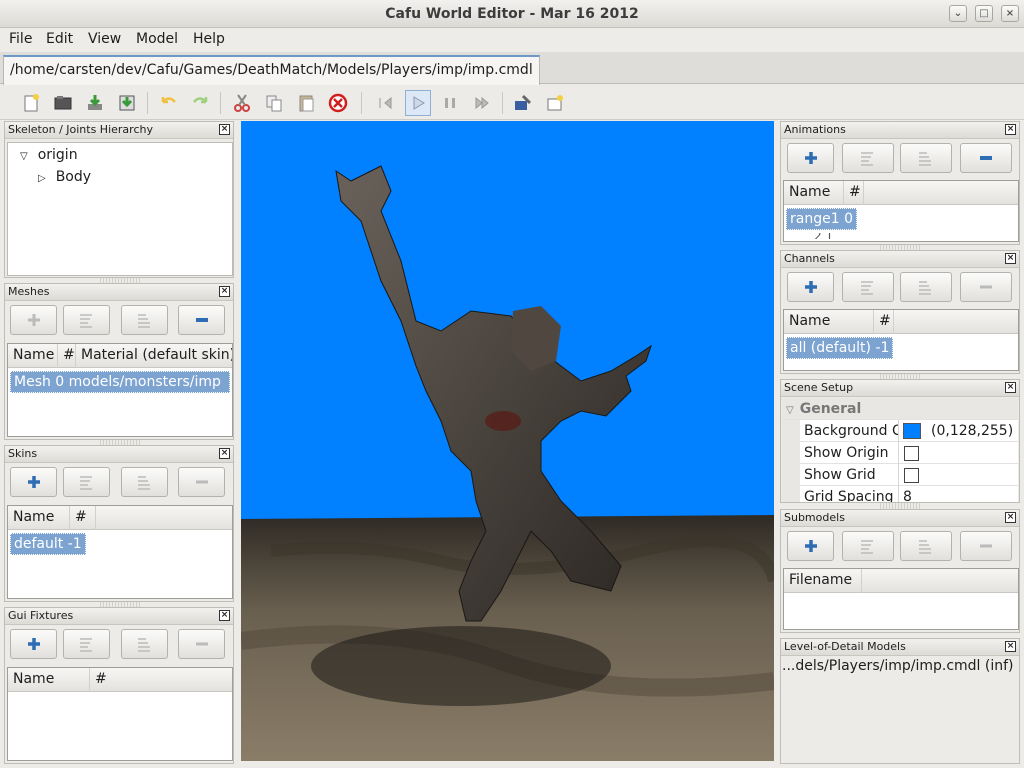 This screenshot has width=1024, height=768. What do you see at coordinates (911, 453) in the screenshot?
I see `show-origin-checkbox` at bounding box center [911, 453].